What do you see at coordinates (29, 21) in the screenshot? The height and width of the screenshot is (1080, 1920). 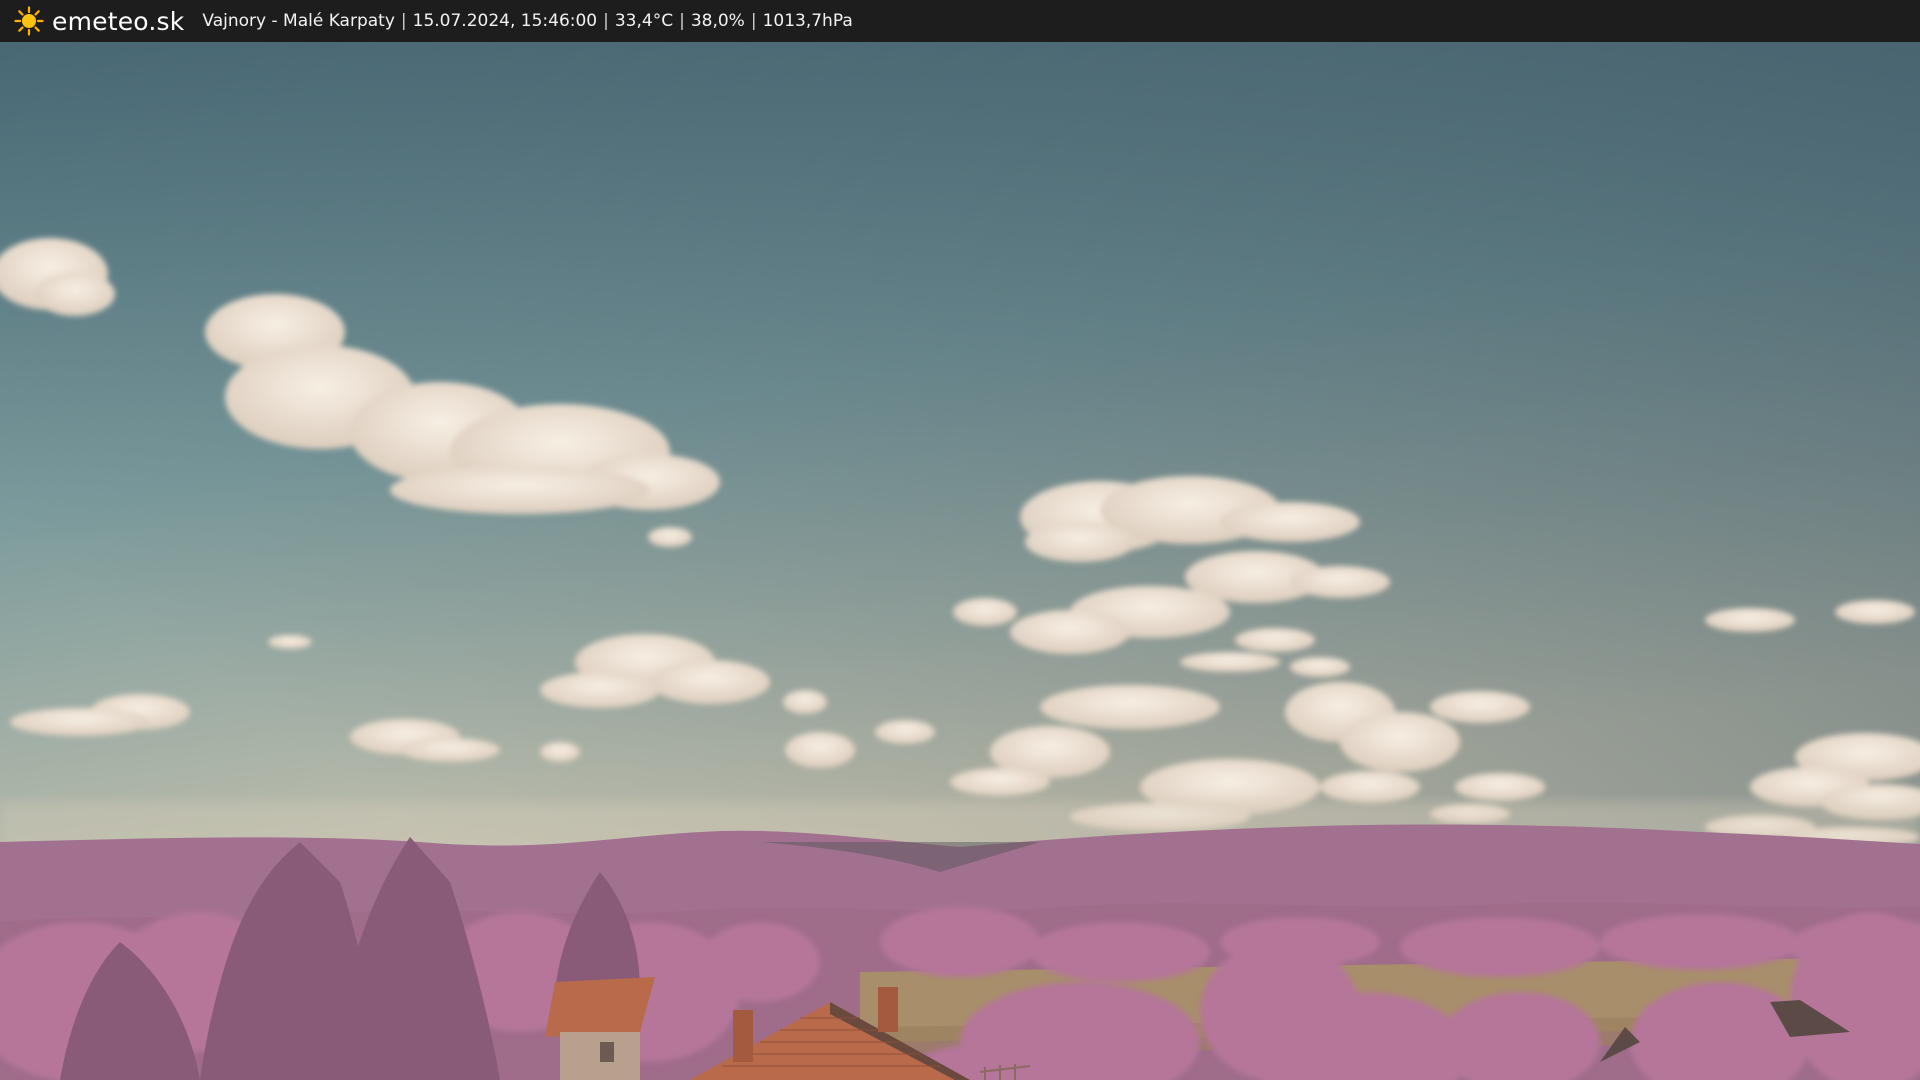 I see `sun-icon` at bounding box center [29, 21].